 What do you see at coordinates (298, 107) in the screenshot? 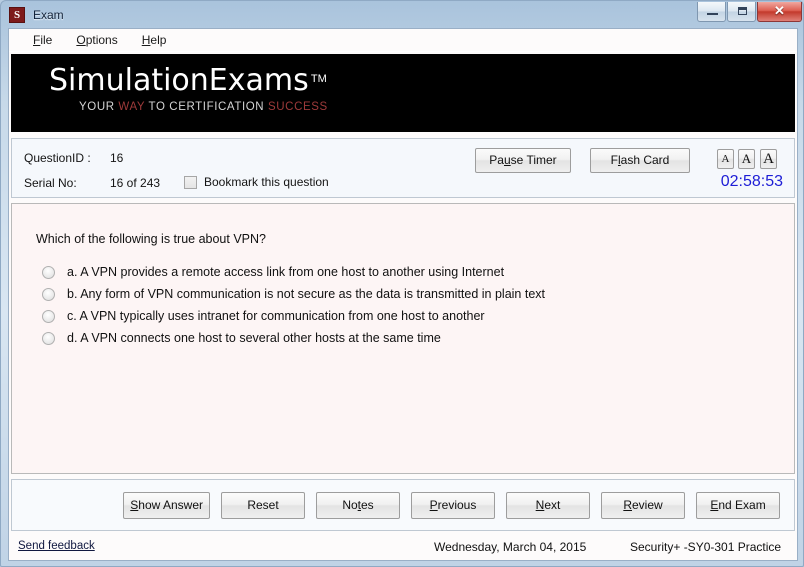
I see `tagline-part-4: SUCCESS` at bounding box center [298, 107].